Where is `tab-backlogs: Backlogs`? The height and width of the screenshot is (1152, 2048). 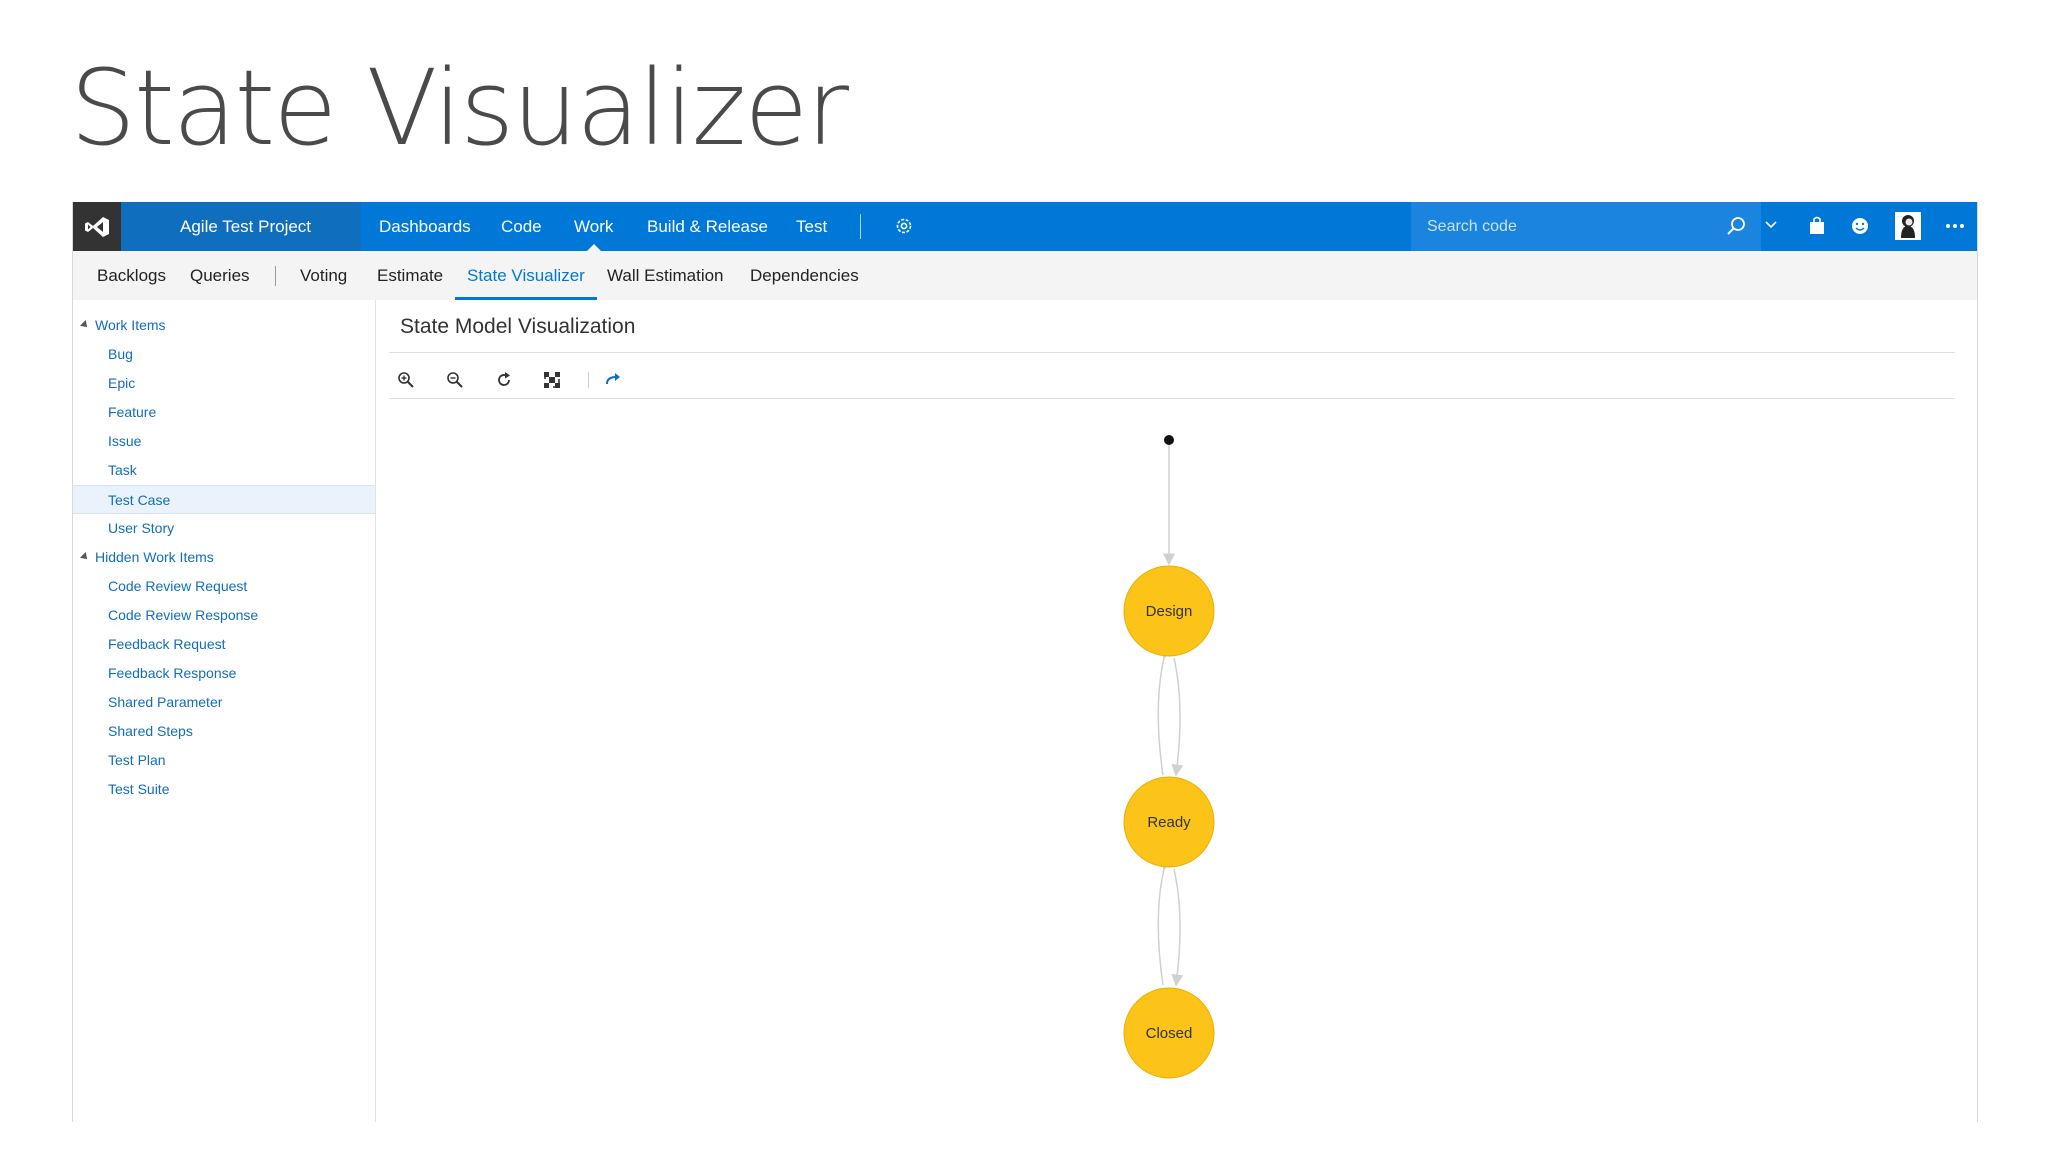 tab-backlogs: Backlogs is located at coordinates (131, 275).